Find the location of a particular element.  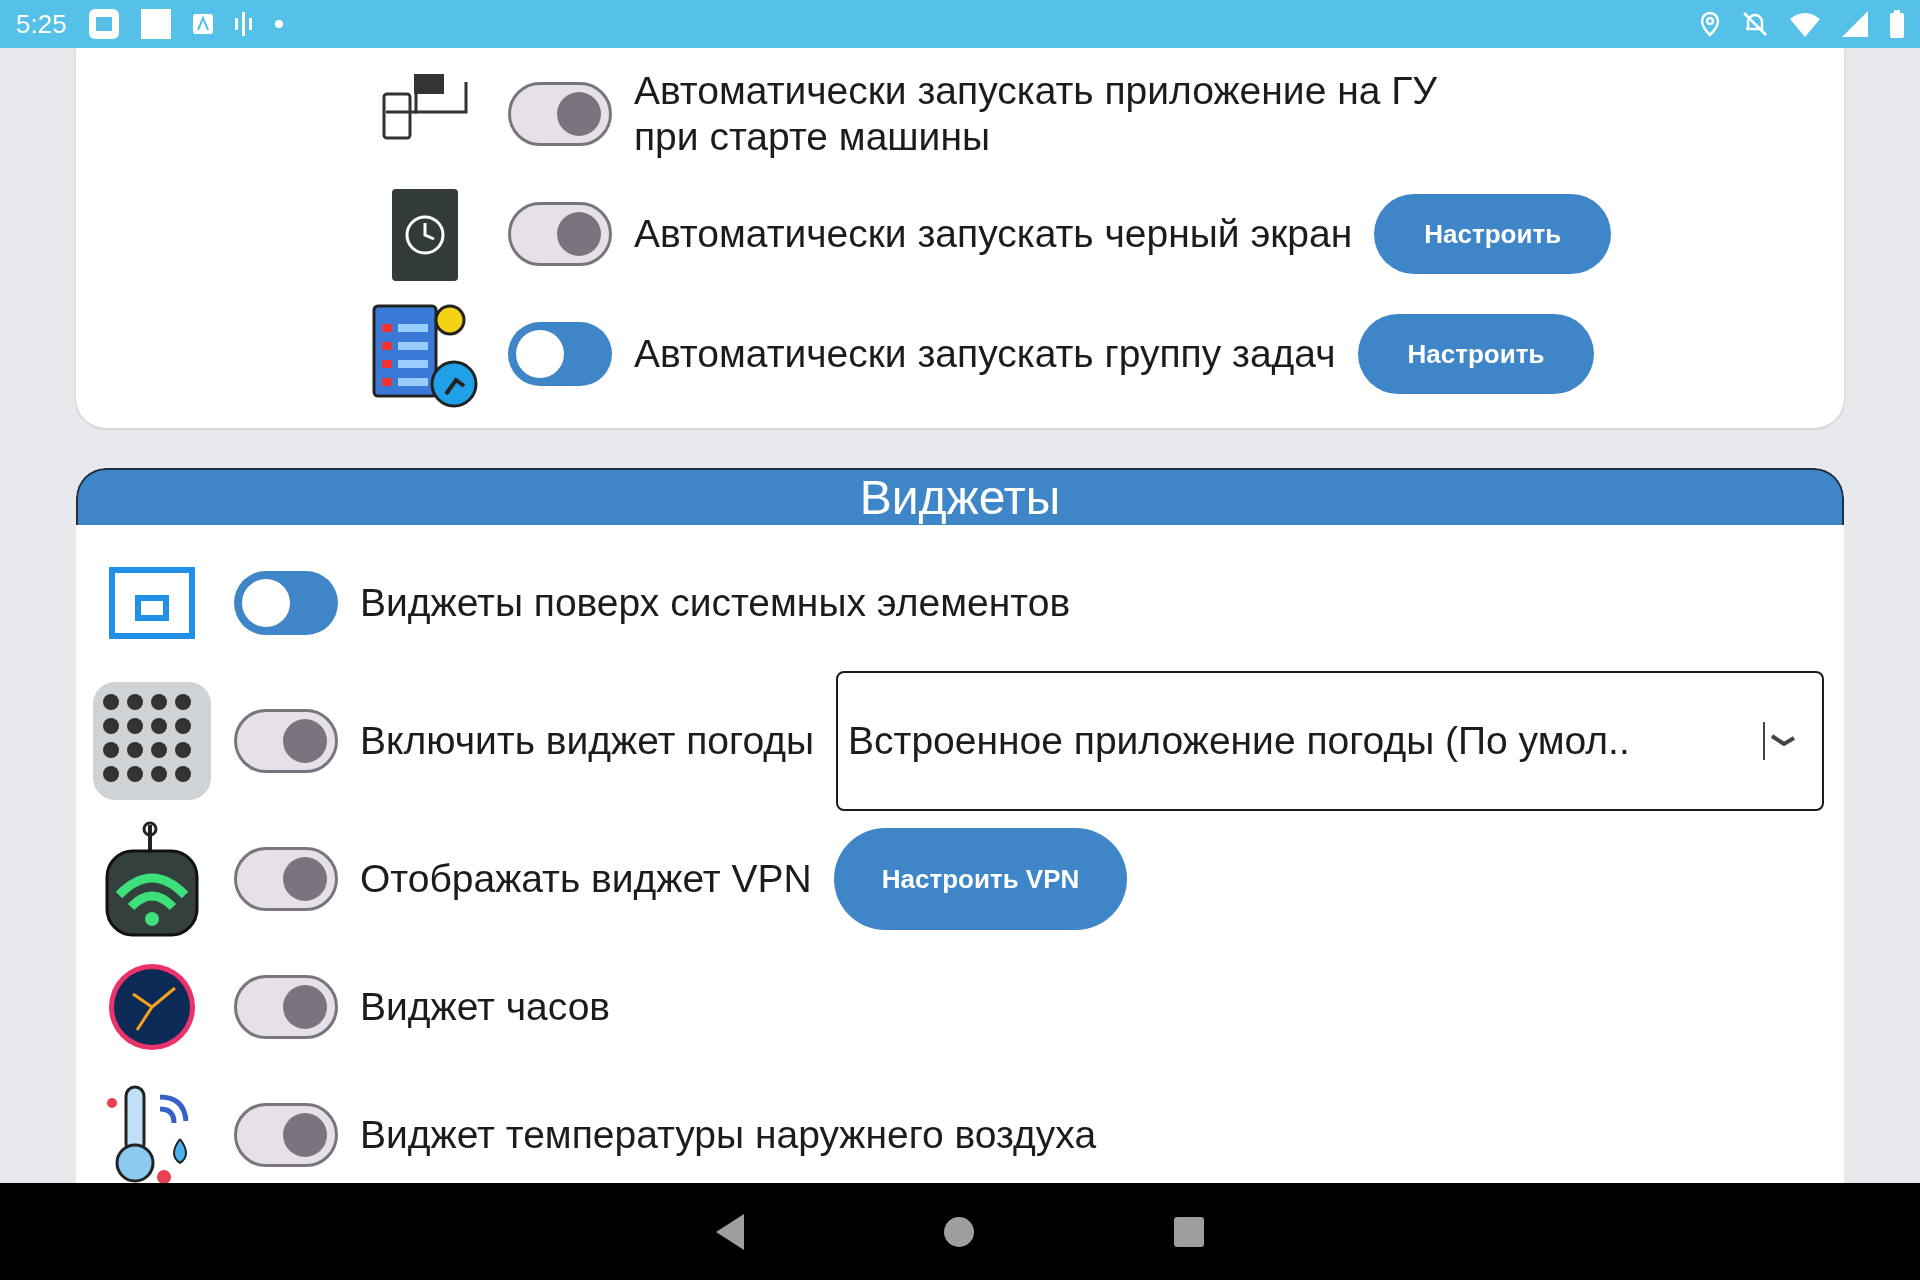

weather-app-dropdown: Встроенное приложение погоды (По умол.. is located at coordinates (1330, 741).